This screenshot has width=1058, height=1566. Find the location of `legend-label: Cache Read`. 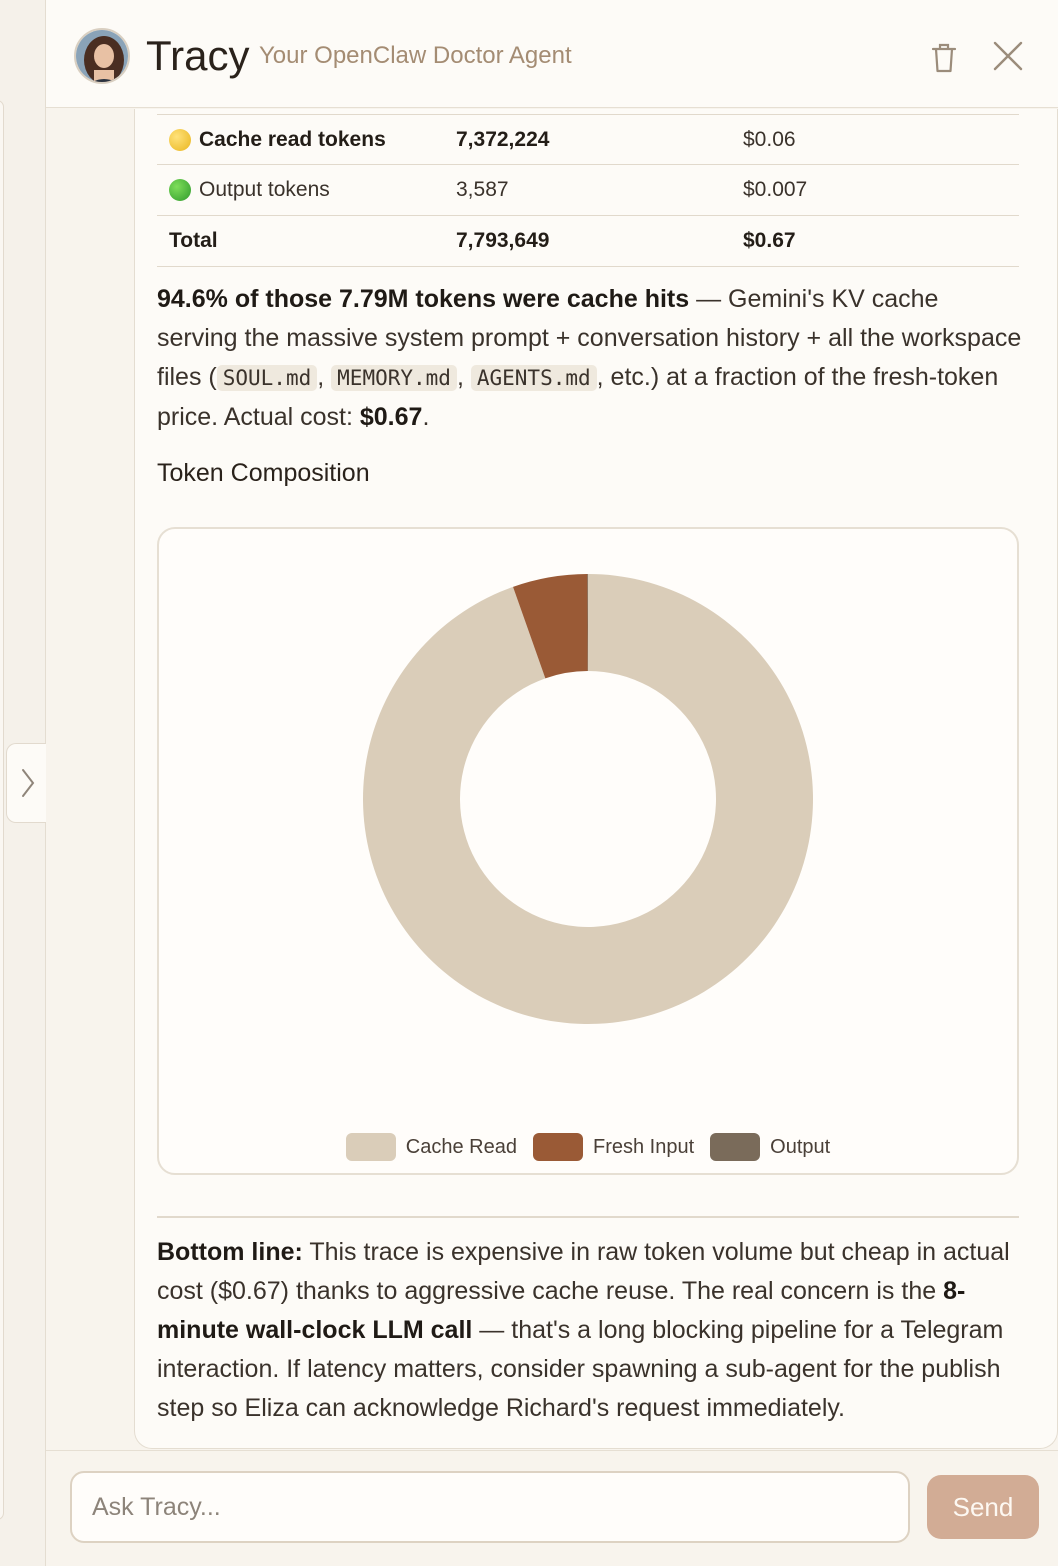

legend-label: Cache Read is located at coordinates (461, 1146).